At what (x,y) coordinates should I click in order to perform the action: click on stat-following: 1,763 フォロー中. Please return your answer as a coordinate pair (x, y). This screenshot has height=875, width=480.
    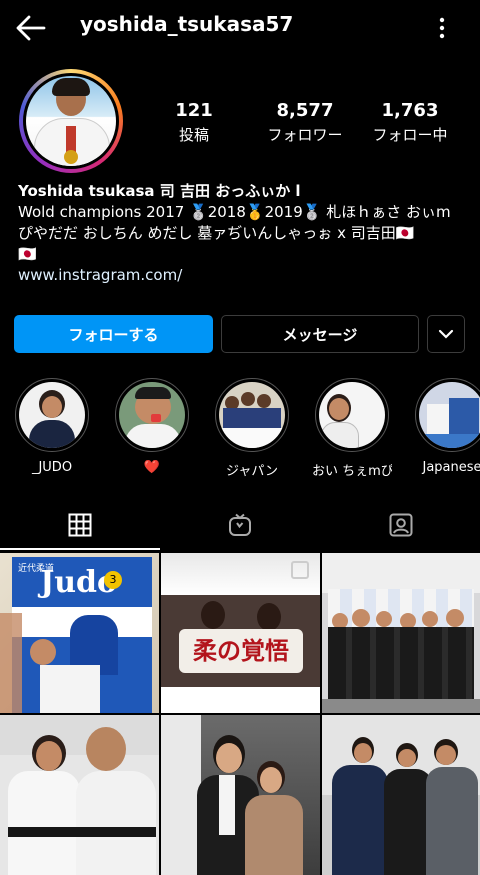
    Looking at the image, I should click on (410, 122).